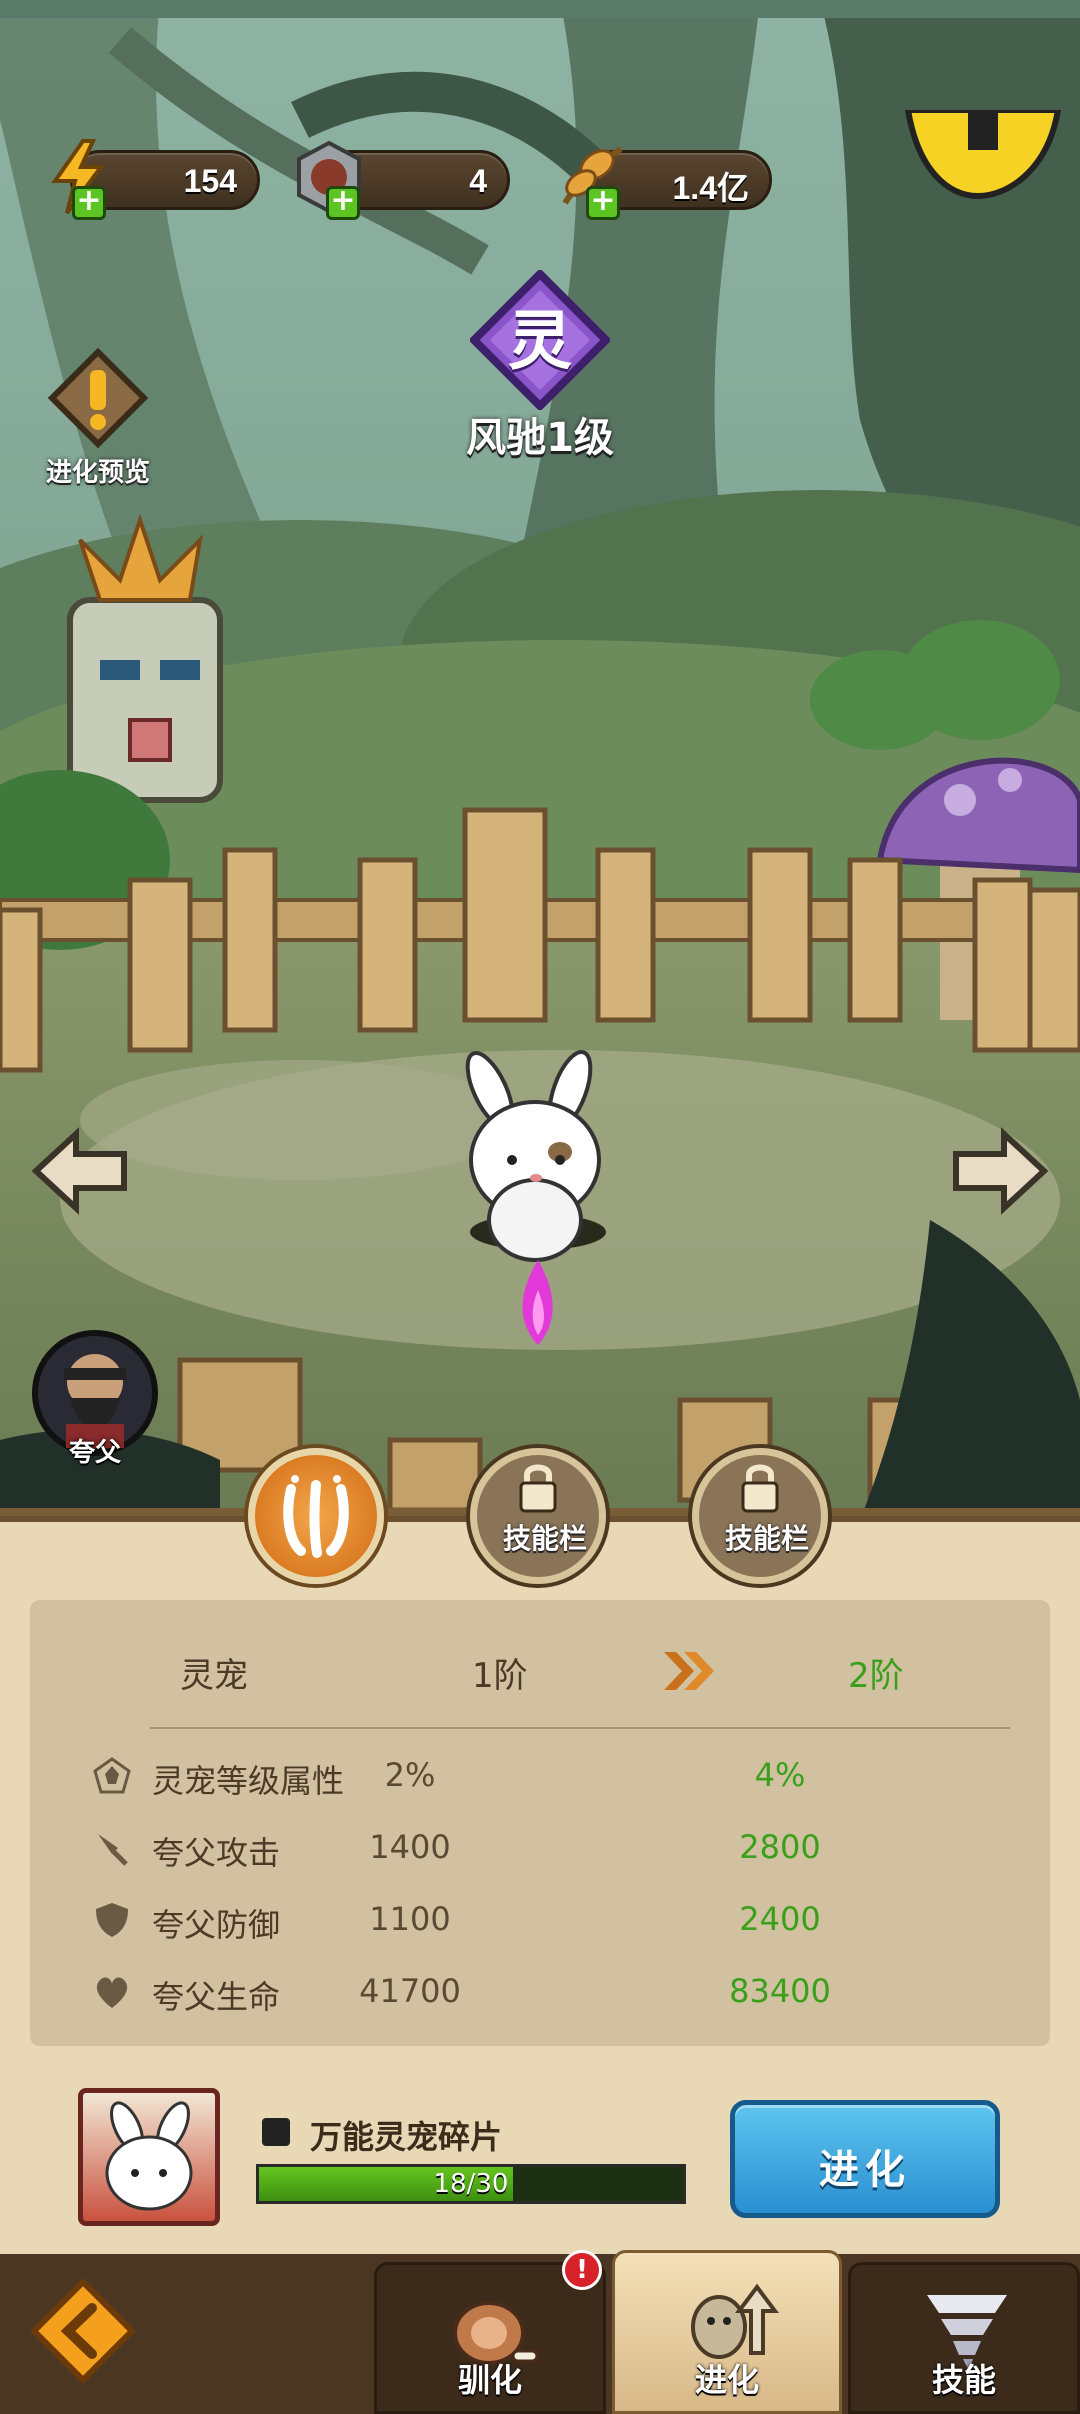 This screenshot has width=1080, height=2414. What do you see at coordinates (406, 2137) in the screenshot?
I see `fragment-name: 万能灵宠碎片` at bounding box center [406, 2137].